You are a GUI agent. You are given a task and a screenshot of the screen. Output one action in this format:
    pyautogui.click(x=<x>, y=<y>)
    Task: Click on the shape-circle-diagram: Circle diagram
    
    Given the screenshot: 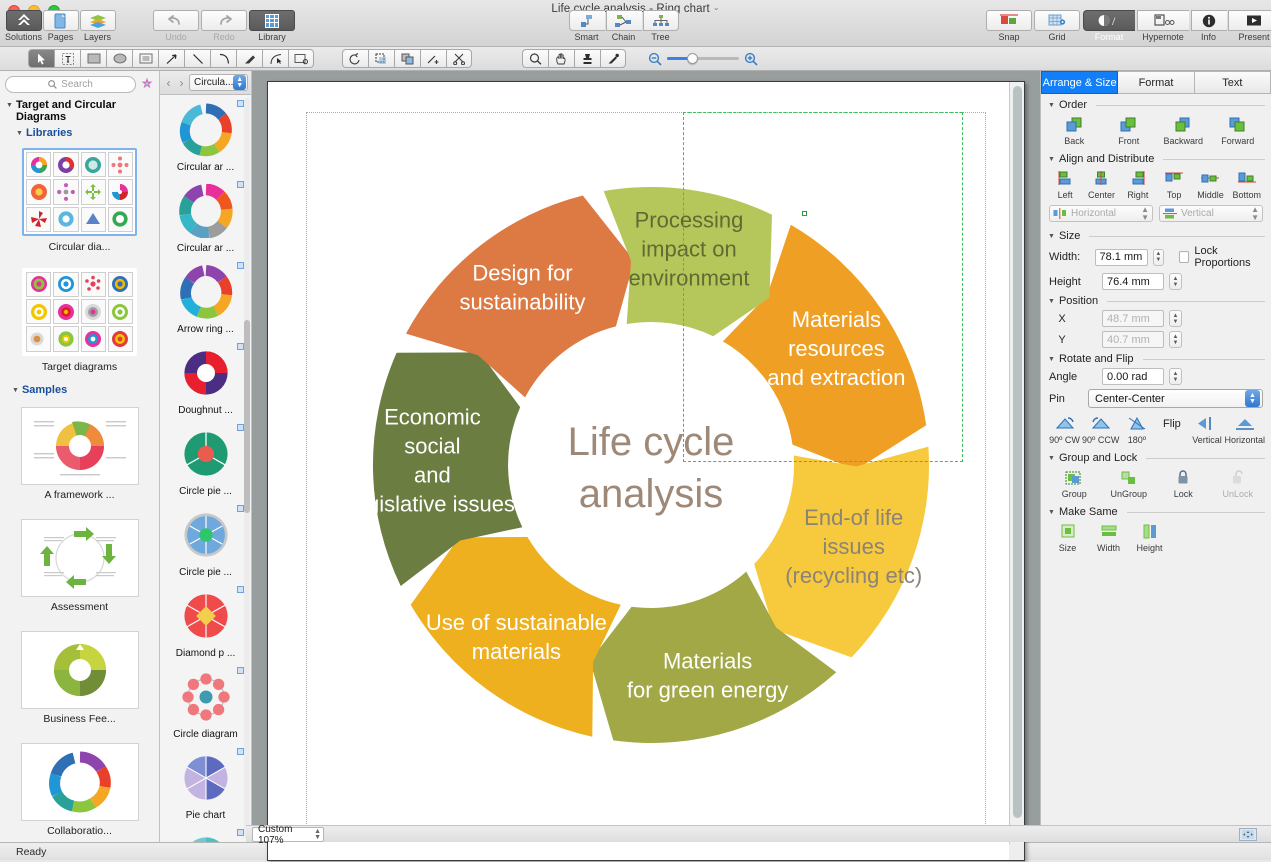 What is the action you would take?
    pyautogui.click(x=206, y=706)
    